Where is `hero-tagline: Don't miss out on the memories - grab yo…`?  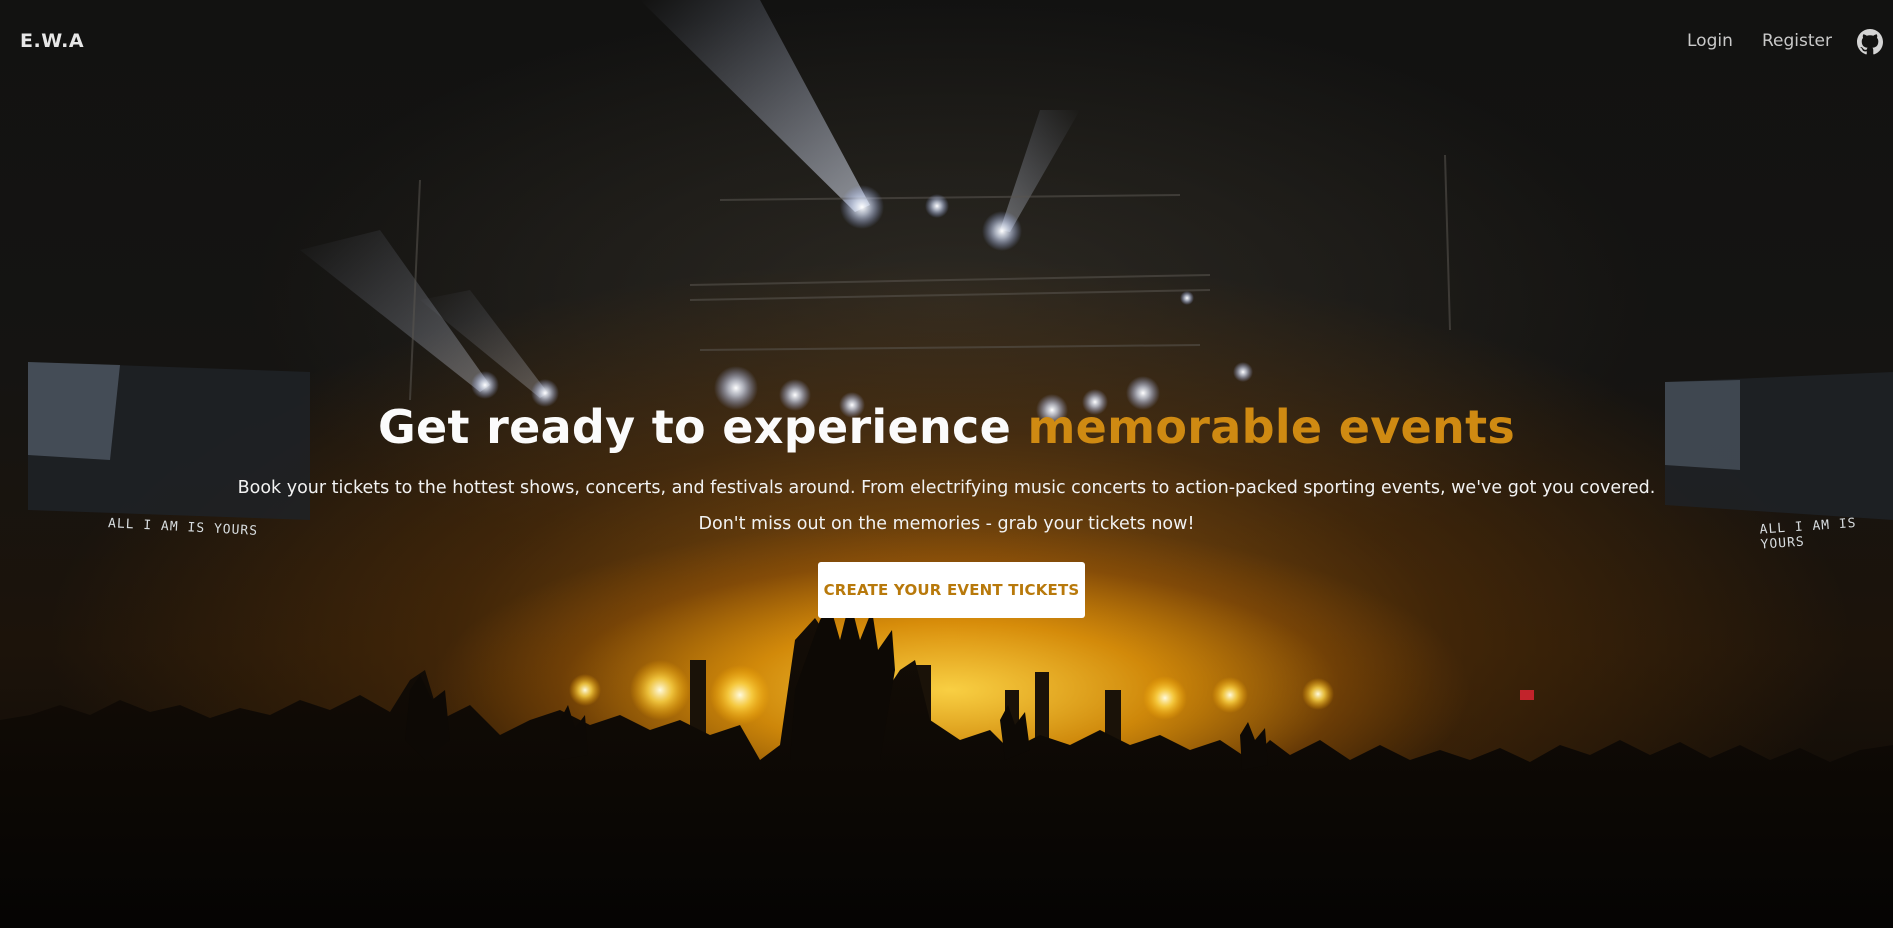 hero-tagline: Don't miss out on the memories - grab yo… is located at coordinates (946, 524).